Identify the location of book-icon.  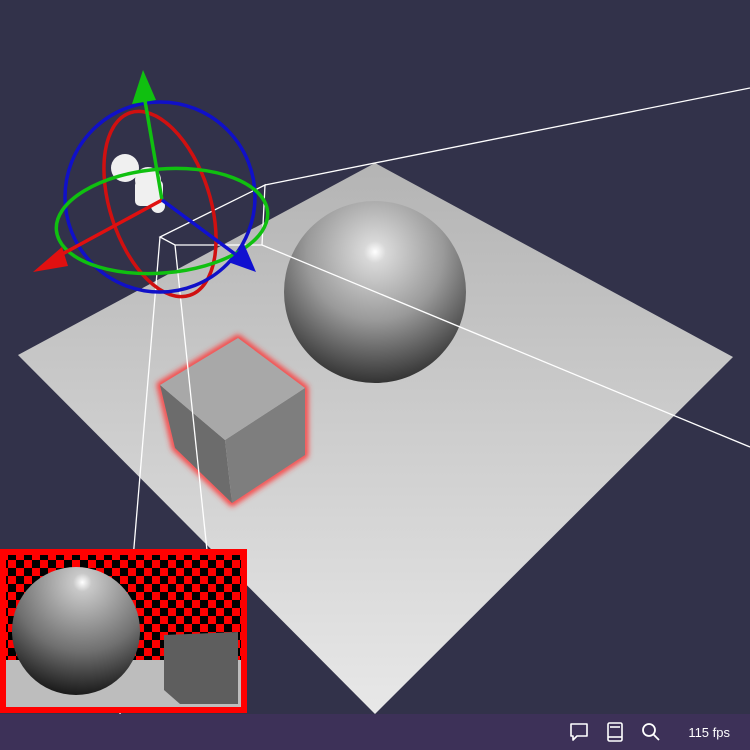
(615, 732).